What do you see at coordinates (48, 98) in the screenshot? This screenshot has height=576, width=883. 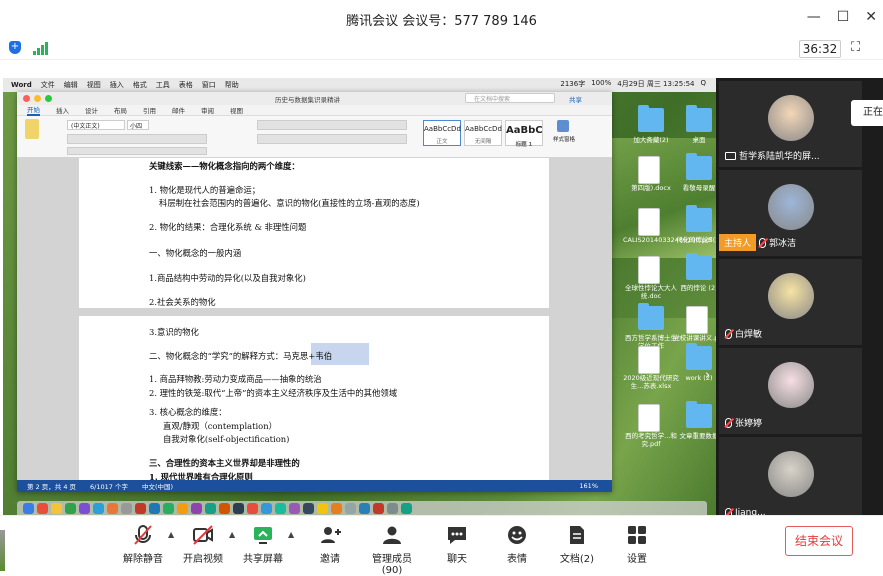 I see `zoom-dot-icon` at bounding box center [48, 98].